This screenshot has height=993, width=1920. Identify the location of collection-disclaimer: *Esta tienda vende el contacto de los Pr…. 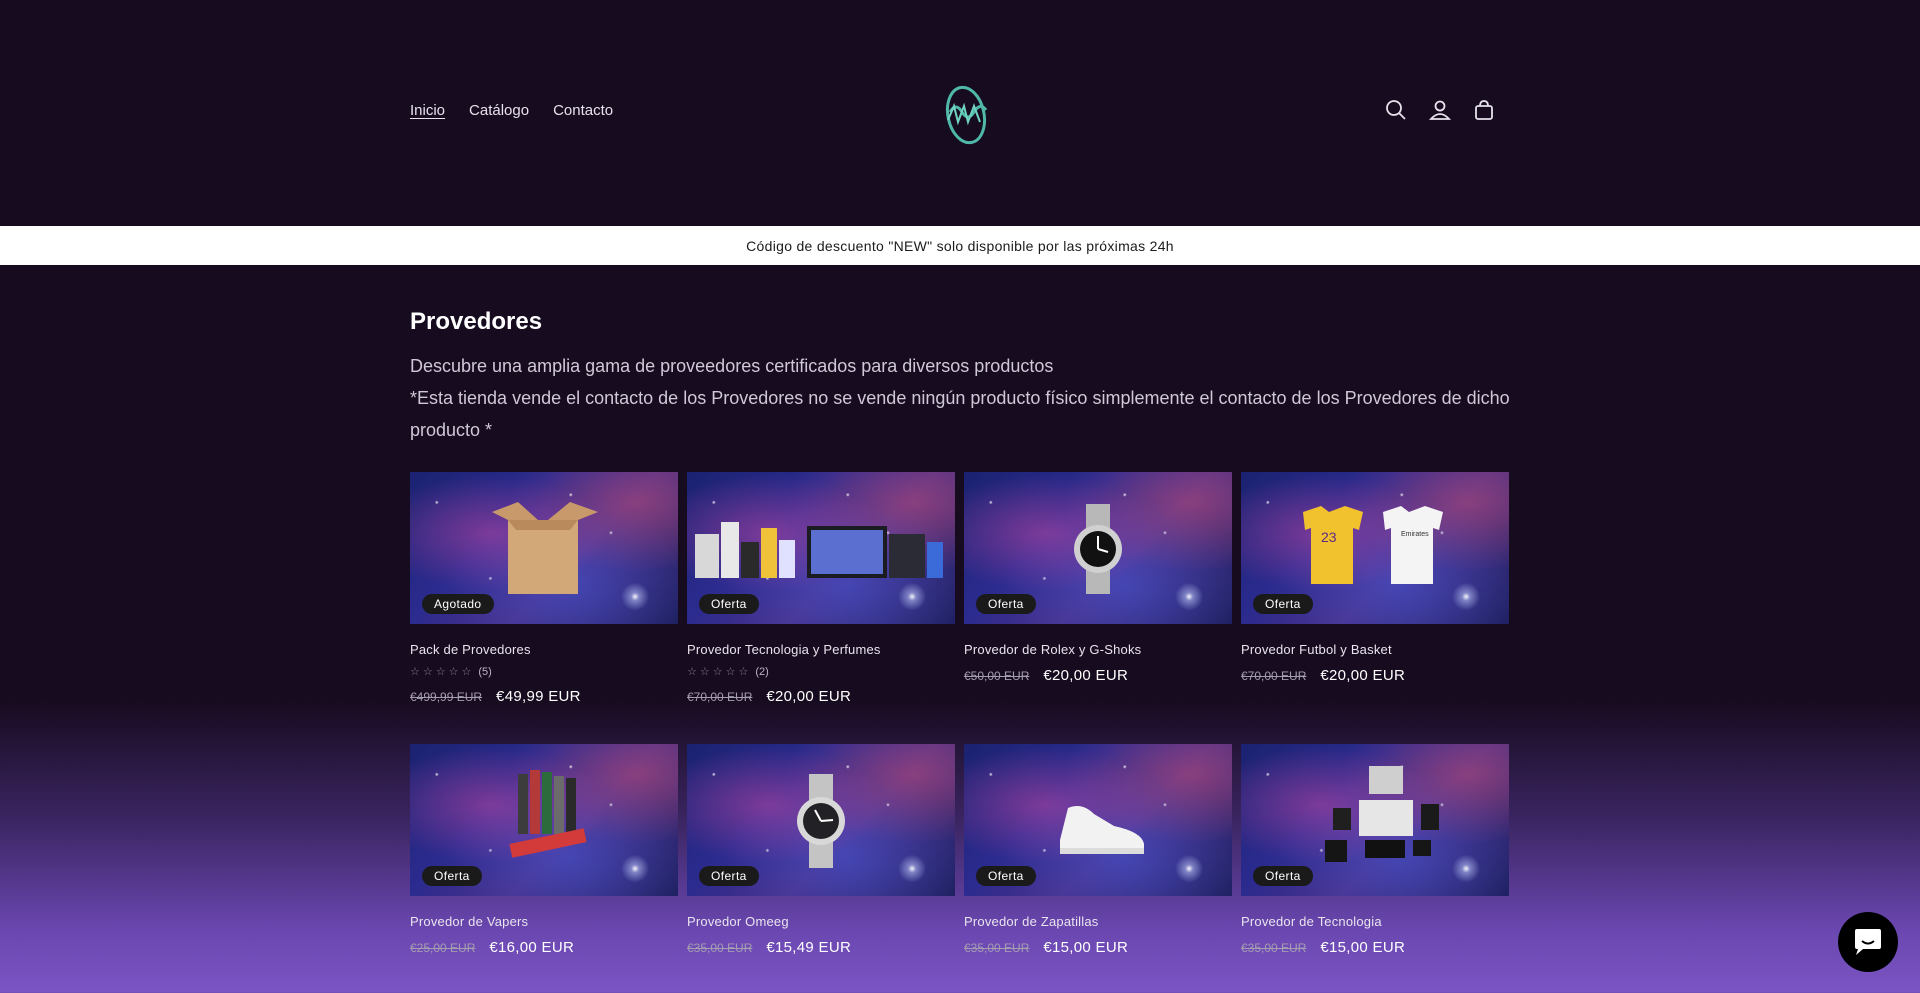
(960, 414).